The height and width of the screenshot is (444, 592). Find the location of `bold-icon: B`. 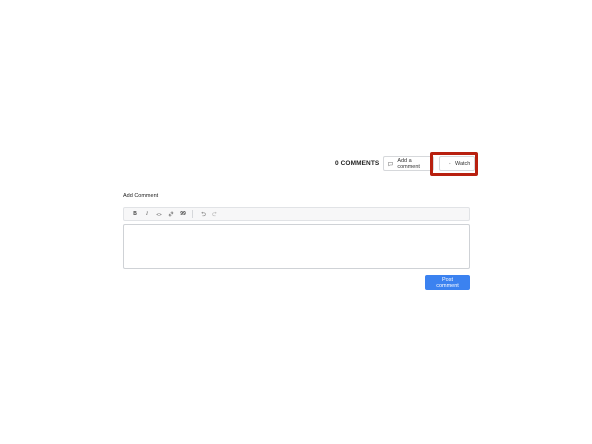

bold-icon: B is located at coordinates (135, 214).